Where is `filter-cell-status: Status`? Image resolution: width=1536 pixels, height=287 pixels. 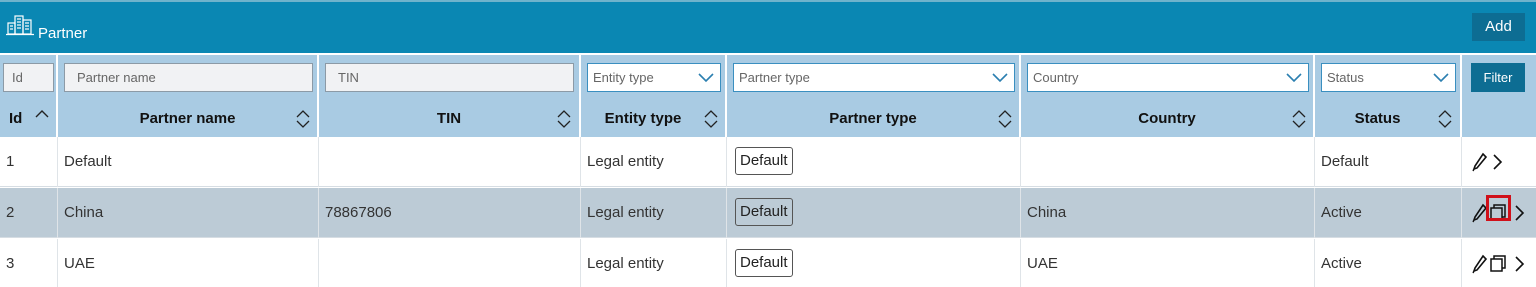
filter-cell-status: Status is located at coordinates (1388, 77).